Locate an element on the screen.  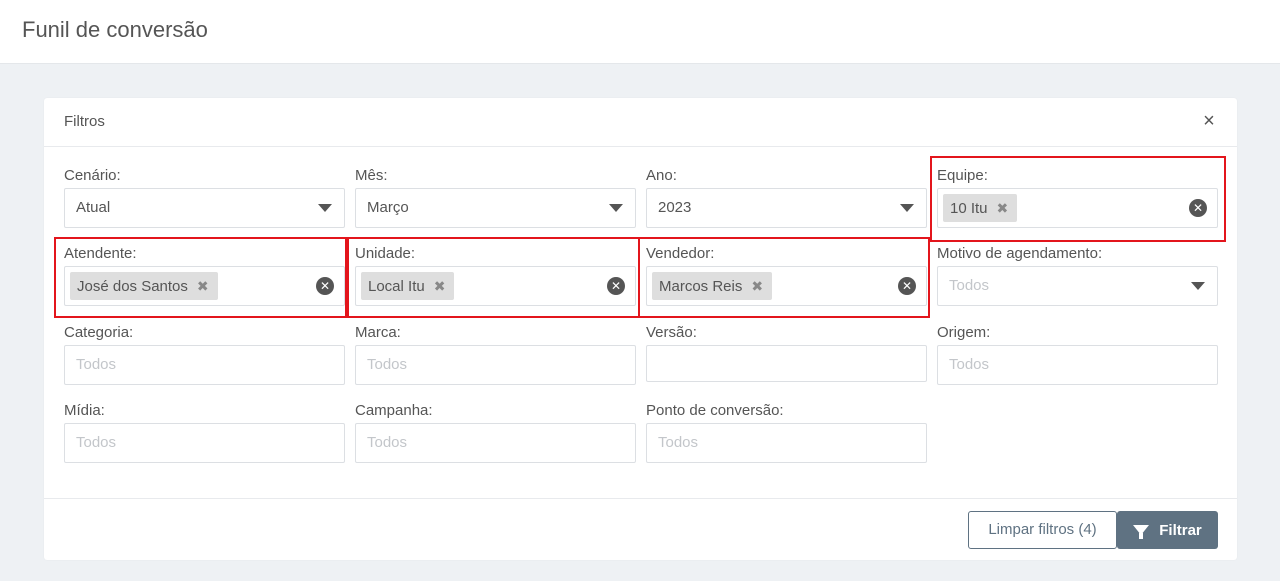
atendente-select: José dos Santos ✖ ✕ is located at coordinates (204, 286).